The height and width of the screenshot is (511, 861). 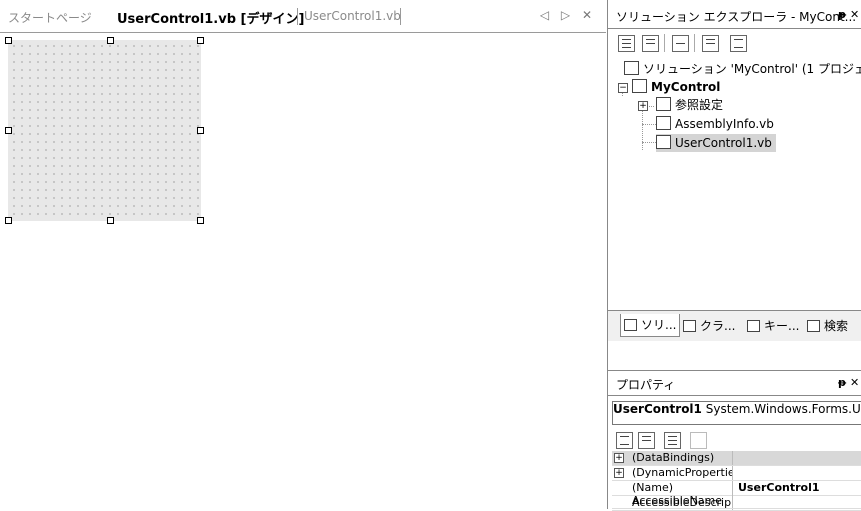 I want to click on solution-label: ソリューション 'MyControl' (1 プロジェクト, so click(x=752, y=69).